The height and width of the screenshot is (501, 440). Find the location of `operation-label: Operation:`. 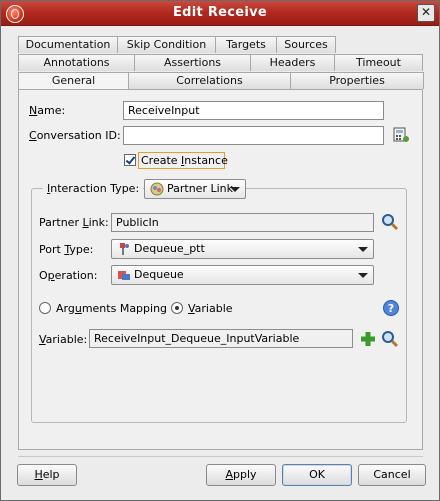

operation-label: Operation: is located at coordinates (68, 275).